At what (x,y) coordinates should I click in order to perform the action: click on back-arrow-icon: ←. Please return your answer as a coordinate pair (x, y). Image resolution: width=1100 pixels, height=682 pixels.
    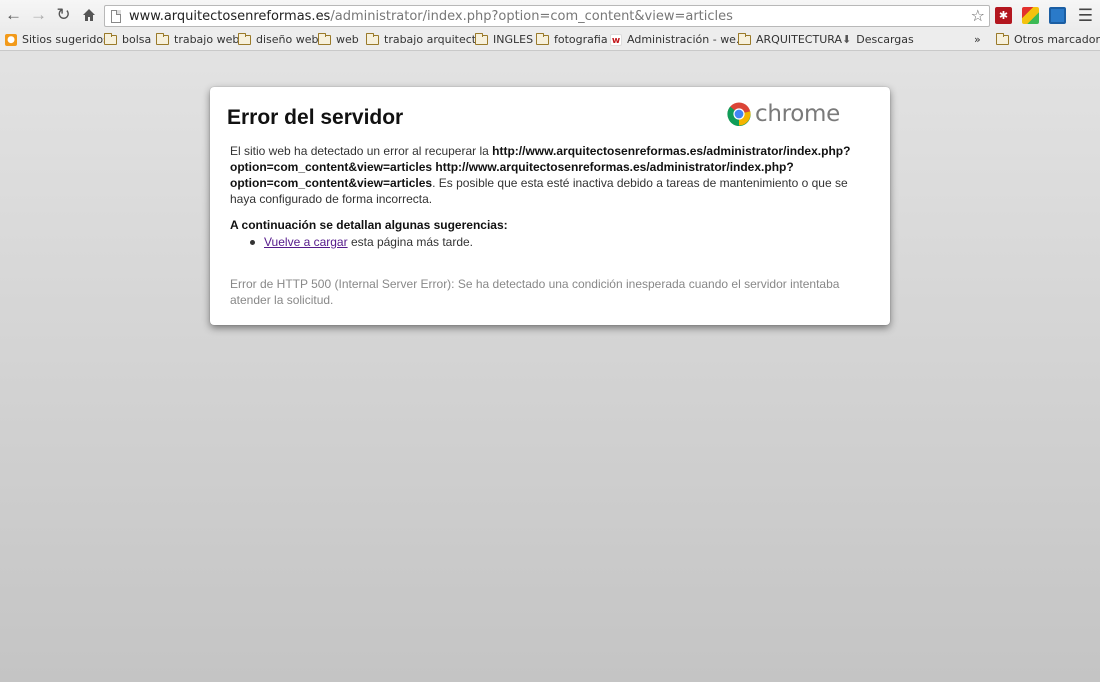
    Looking at the image, I should click on (13, 14).